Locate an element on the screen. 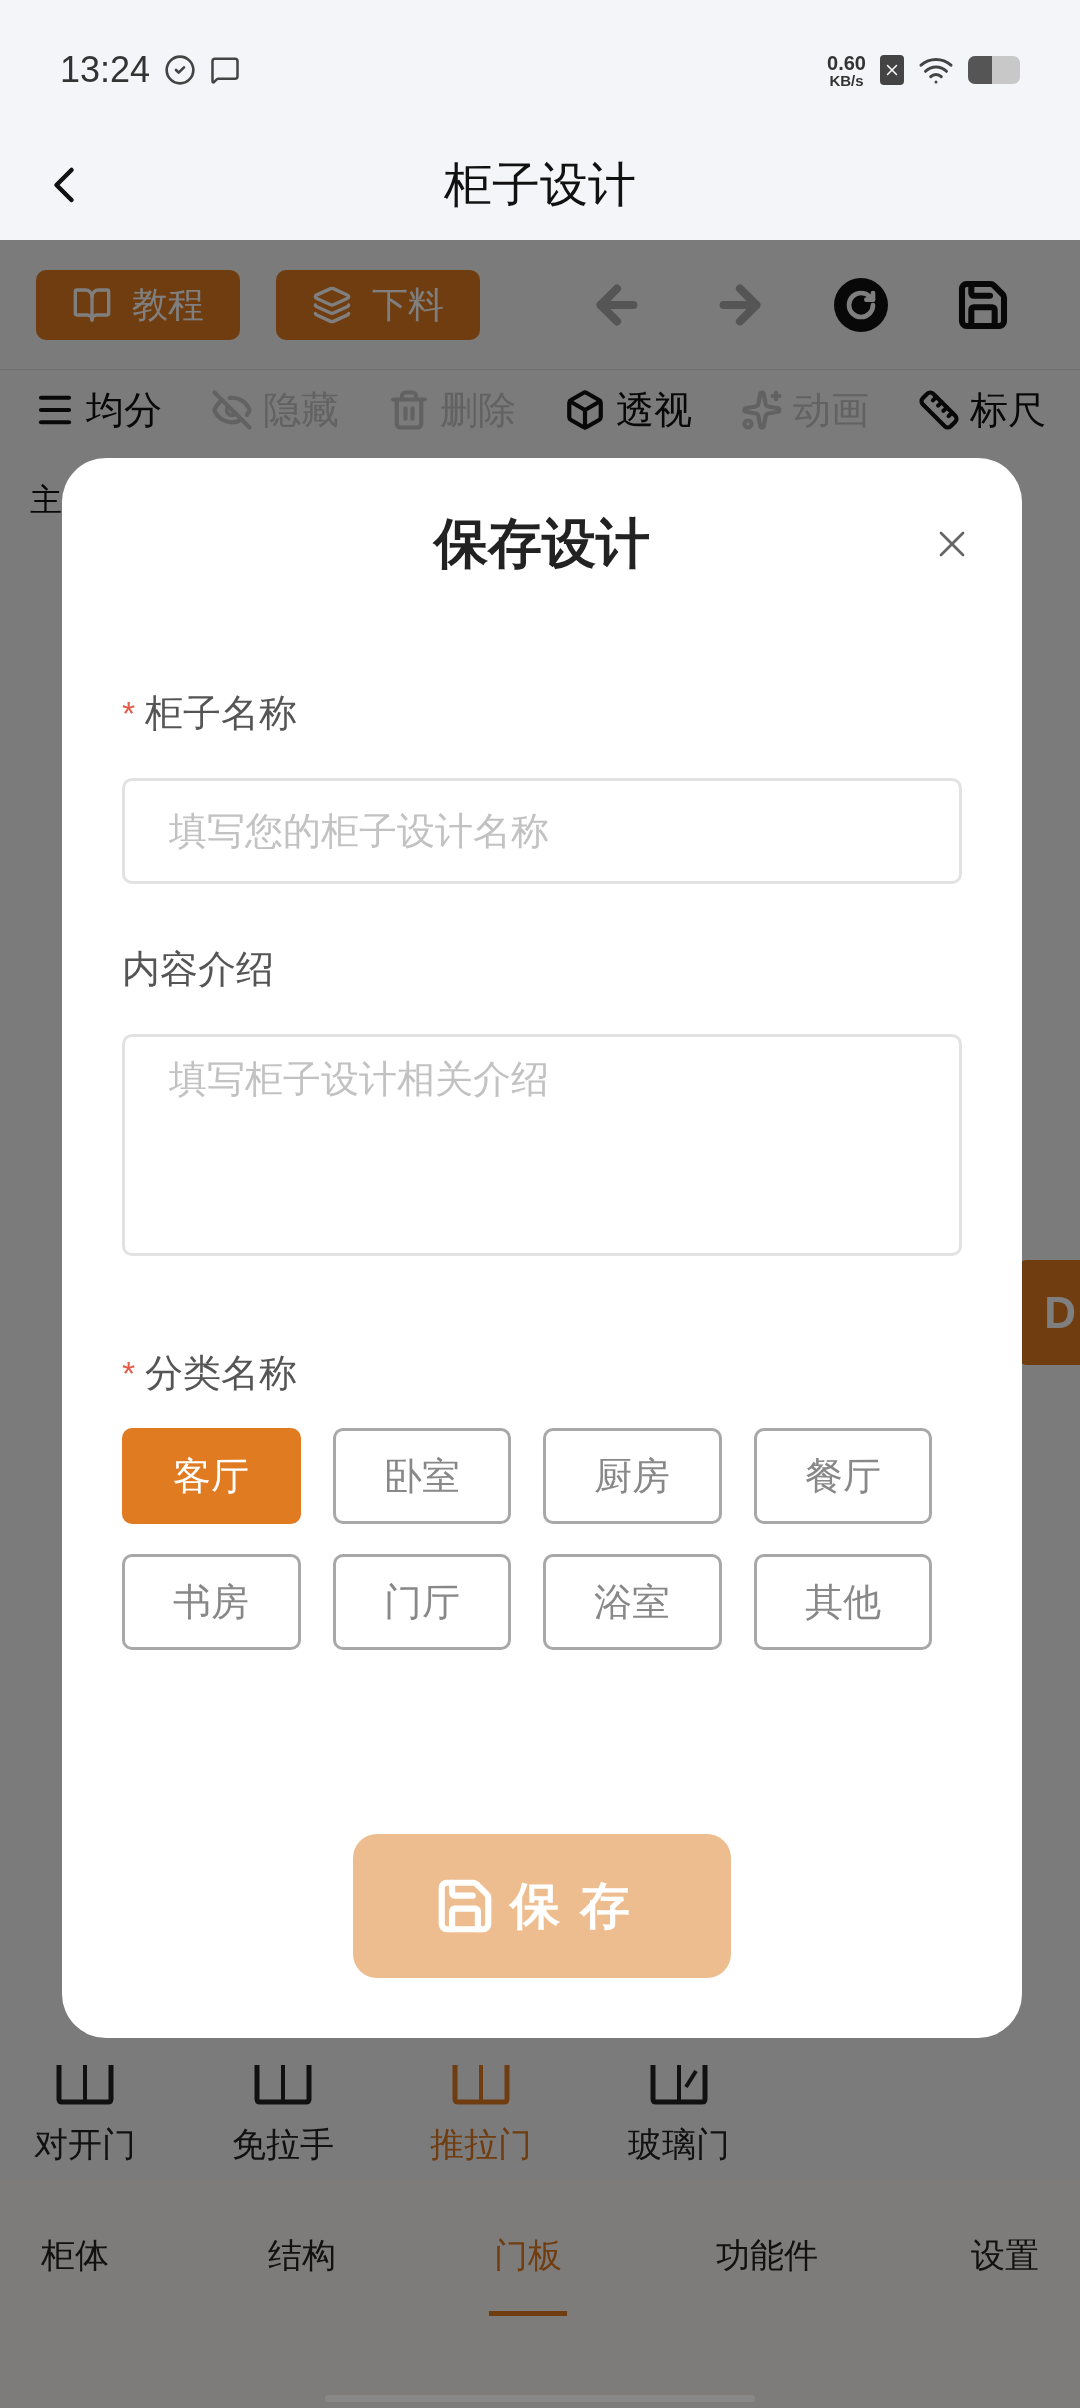 This screenshot has width=1080, height=2408. category-chip: 书房 is located at coordinates (211, 1602).